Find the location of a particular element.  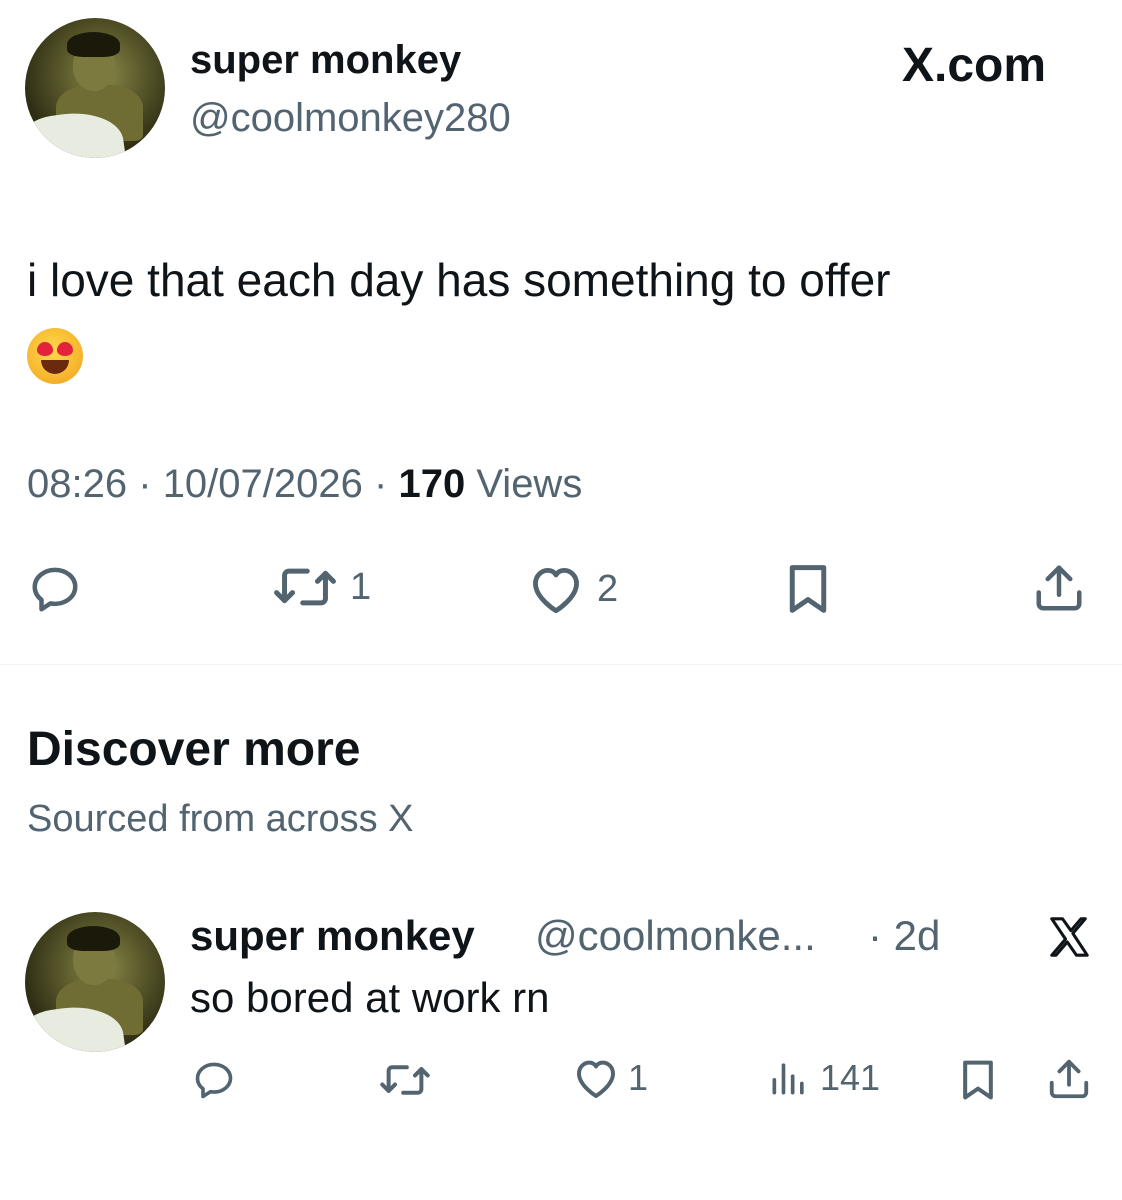

related-author-name: super monkey is located at coordinates (332, 936).